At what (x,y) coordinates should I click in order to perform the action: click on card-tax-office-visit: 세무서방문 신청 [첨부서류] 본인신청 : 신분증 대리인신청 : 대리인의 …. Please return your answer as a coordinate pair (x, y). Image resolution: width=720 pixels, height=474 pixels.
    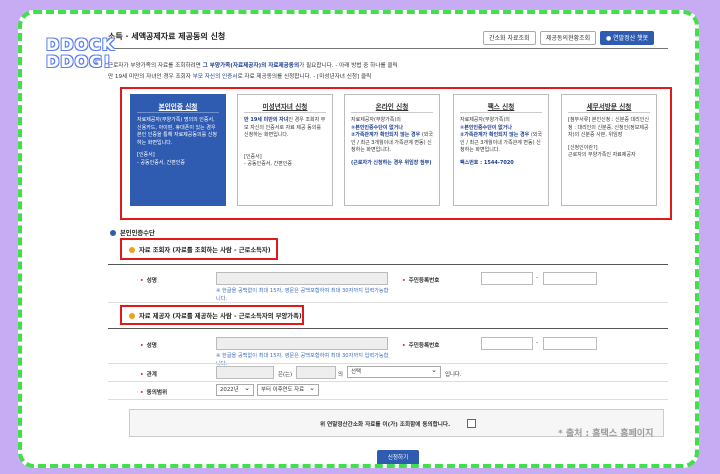
    Looking at the image, I should click on (609, 150).